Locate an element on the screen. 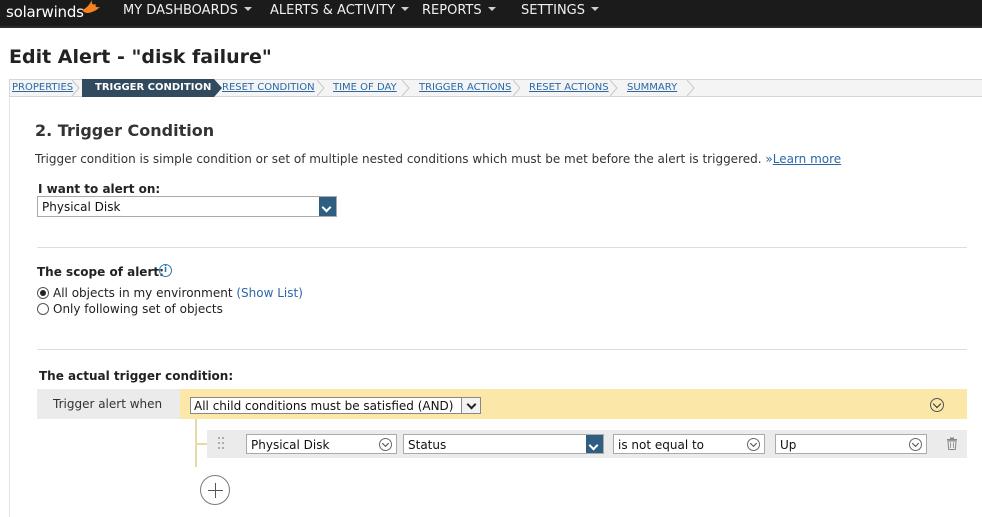  step-reset-actions: RESET ACTIONS is located at coordinates (569, 87).